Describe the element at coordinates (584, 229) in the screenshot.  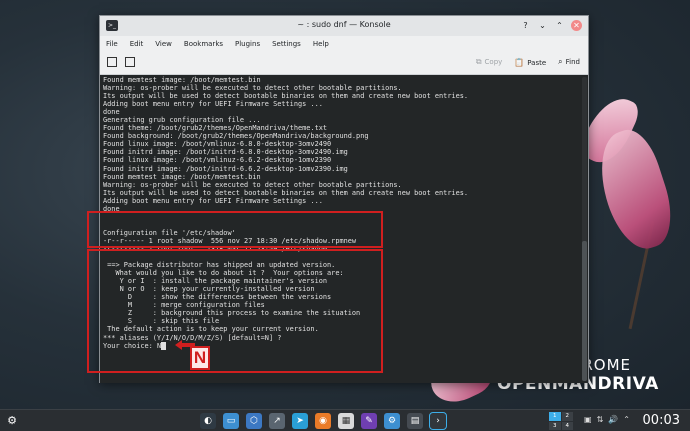
I see `terminal-scrollbar` at that location.